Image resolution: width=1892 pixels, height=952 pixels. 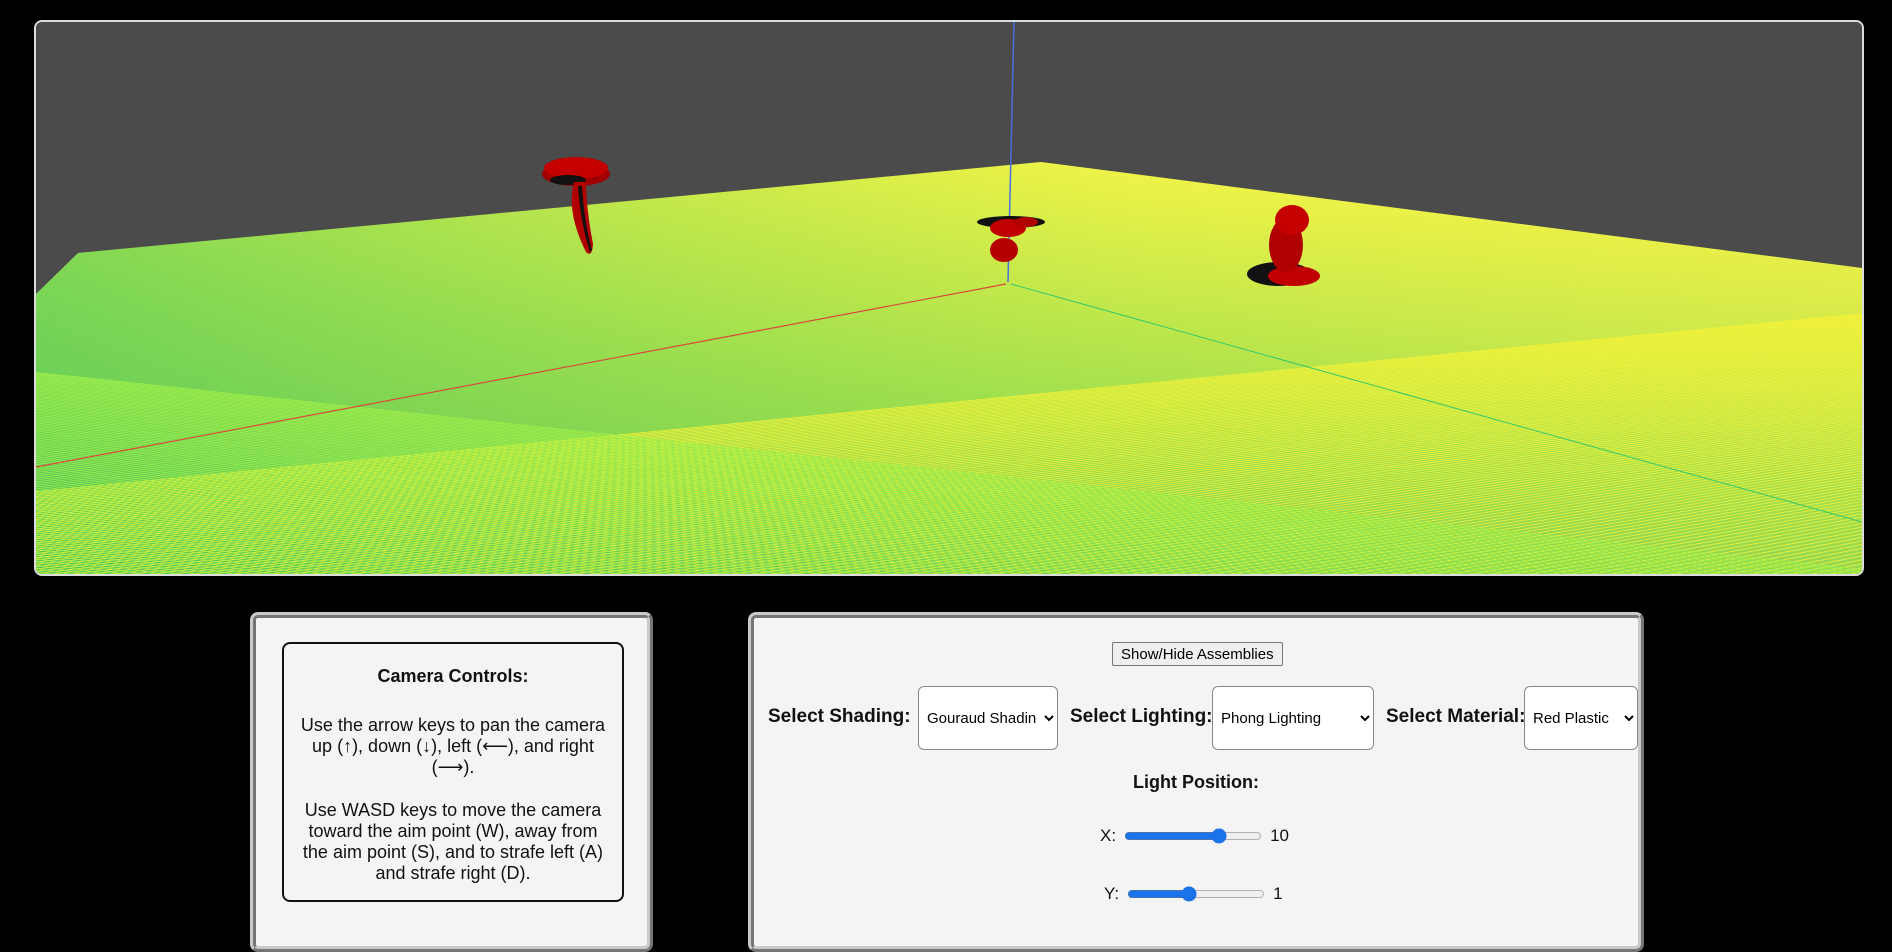 I want to click on x-slider-row: X: 10, so click(x=1194, y=836).